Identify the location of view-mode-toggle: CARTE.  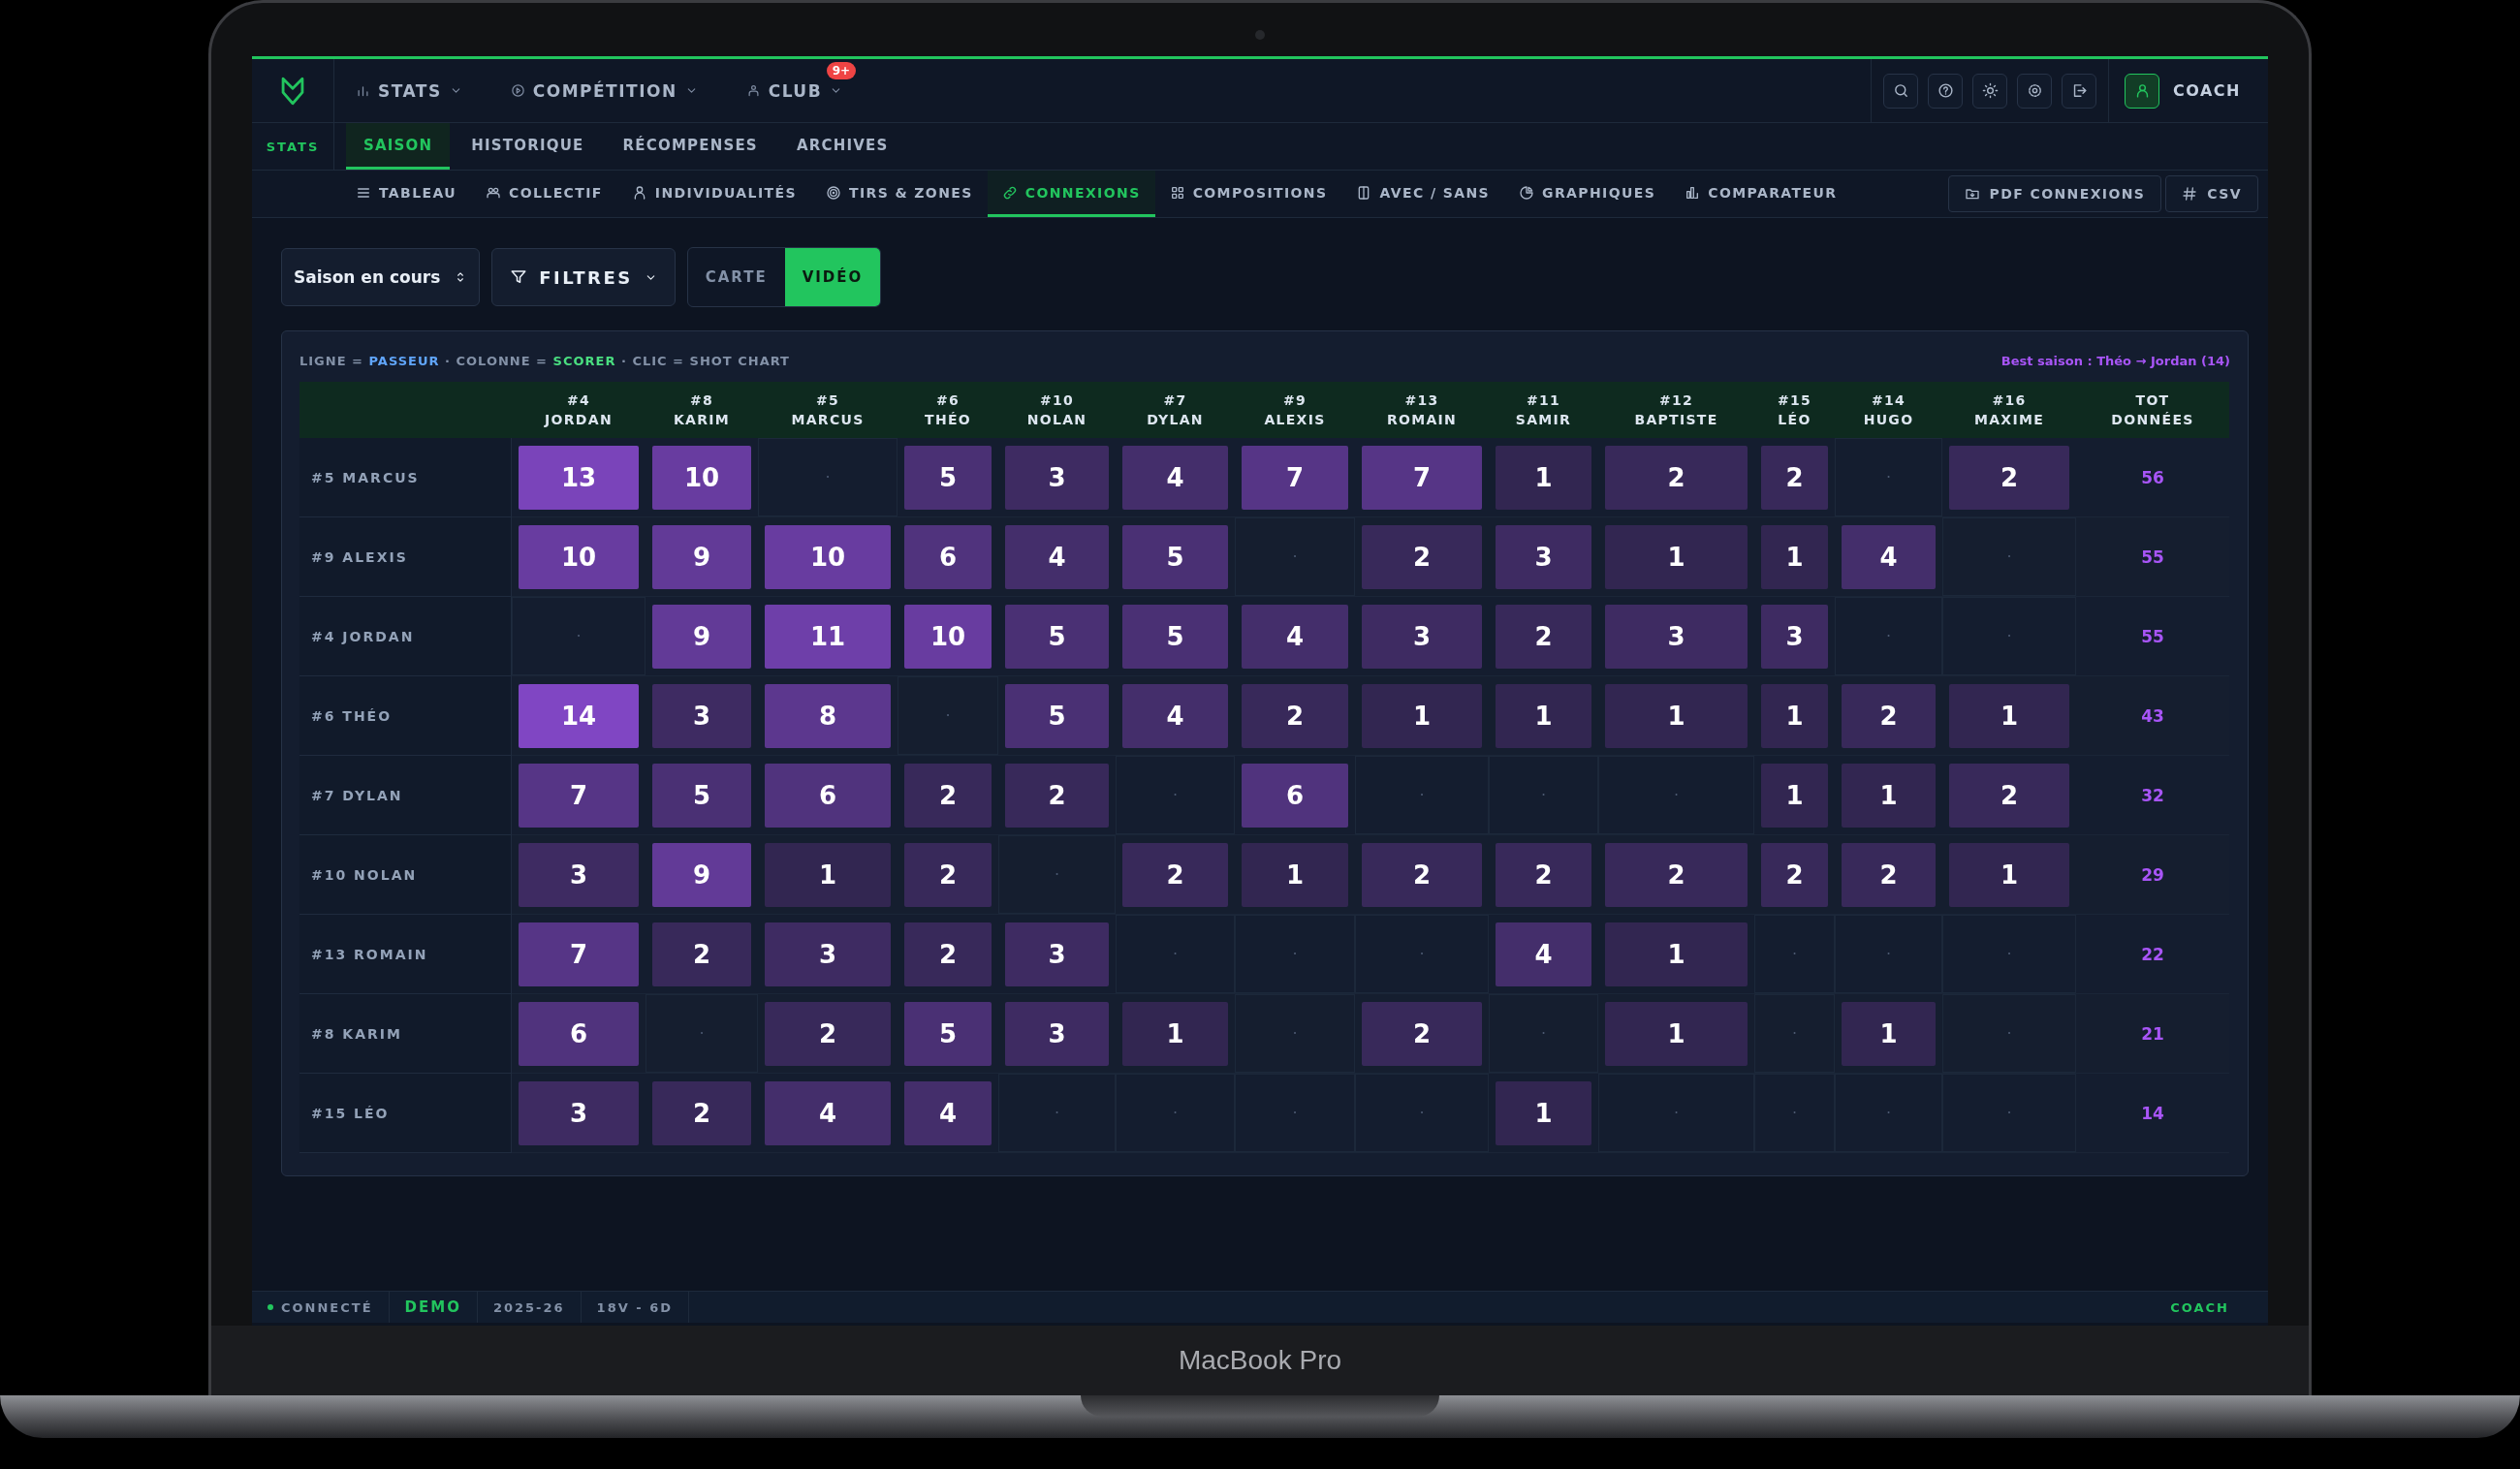
(736, 277).